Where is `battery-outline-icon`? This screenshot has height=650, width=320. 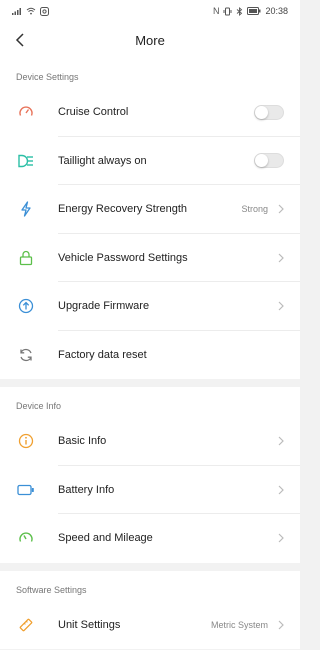
battery-outline-icon is located at coordinates (29, 490).